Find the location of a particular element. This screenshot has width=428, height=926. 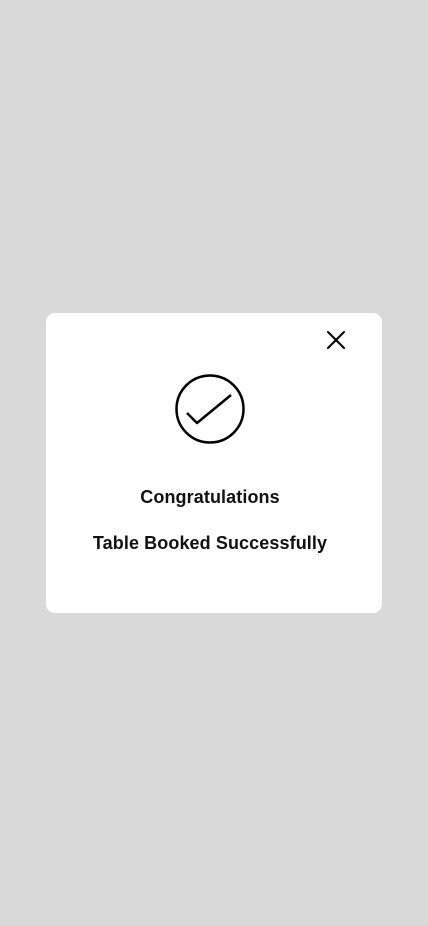

close-icon is located at coordinates (336, 340).